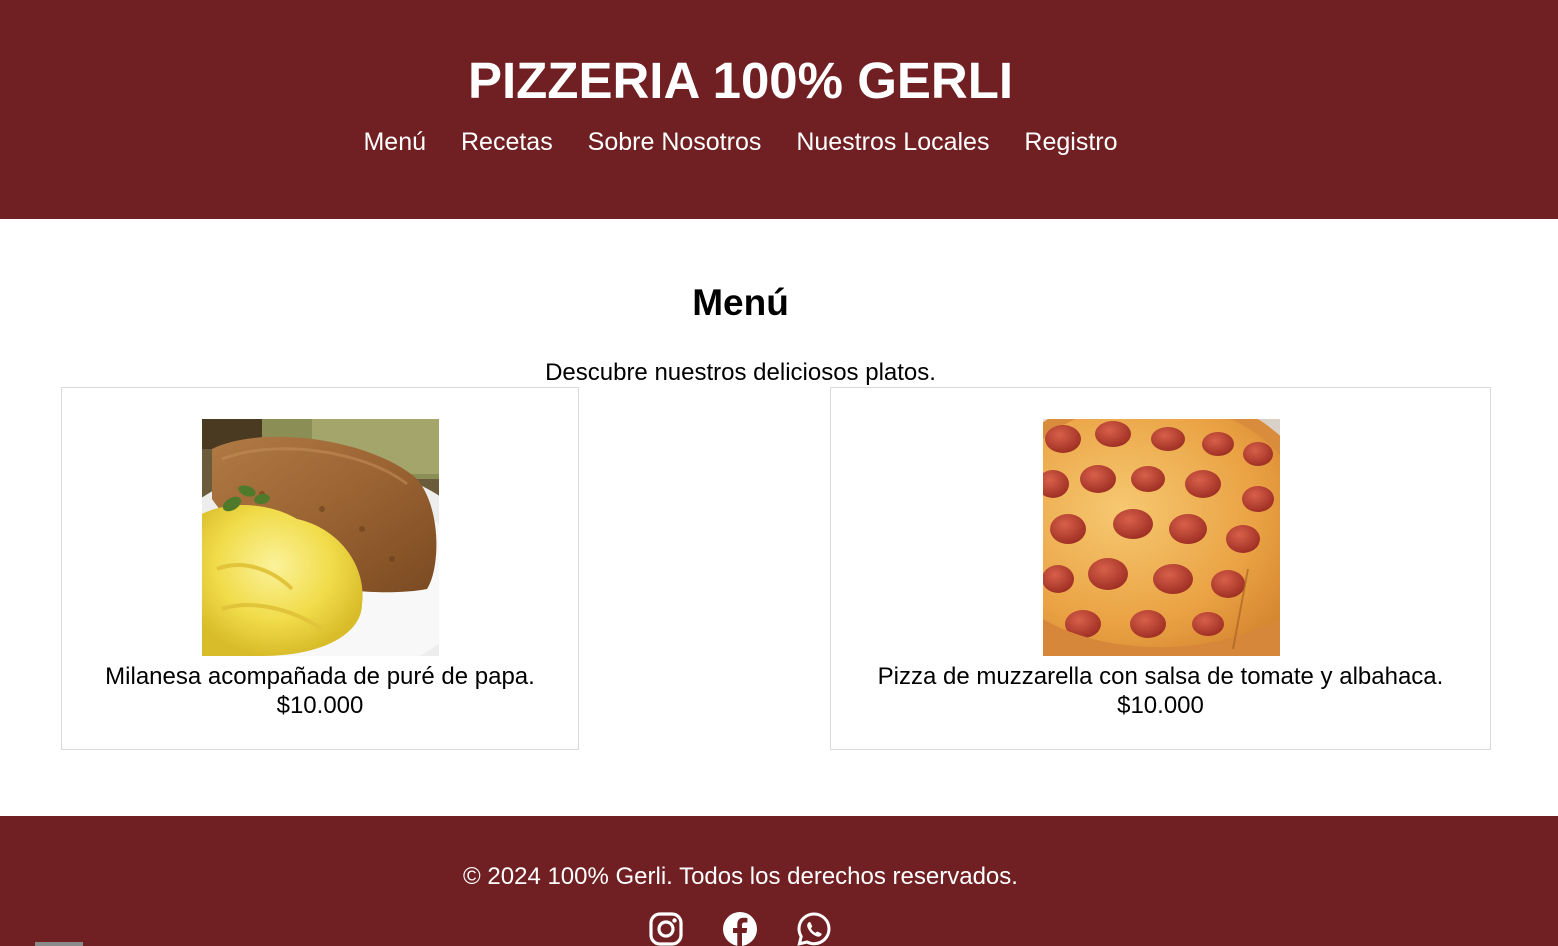 The width and height of the screenshot is (1558, 946). What do you see at coordinates (814, 928) in the screenshot?
I see `whatsapp-icon` at bounding box center [814, 928].